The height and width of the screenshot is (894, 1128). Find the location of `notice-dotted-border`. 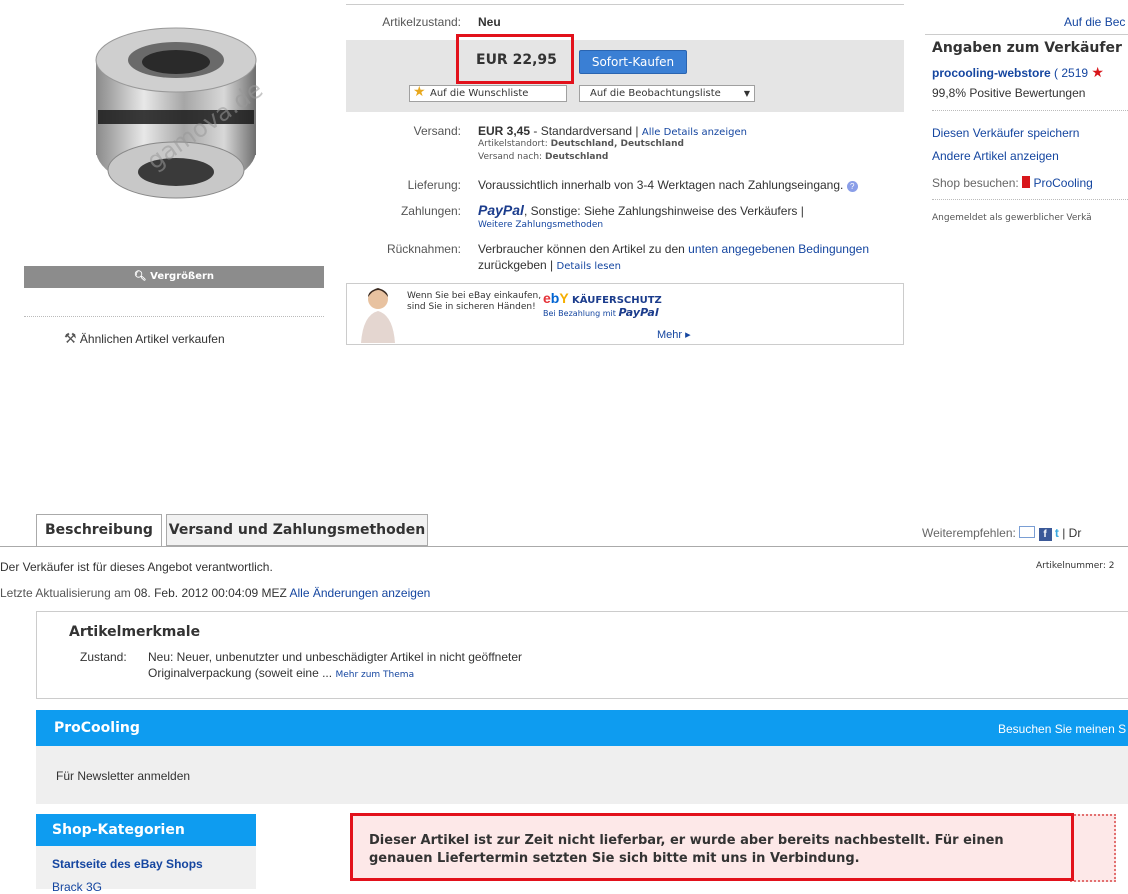

notice-dotted-border is located at coordinates (1093, 848).